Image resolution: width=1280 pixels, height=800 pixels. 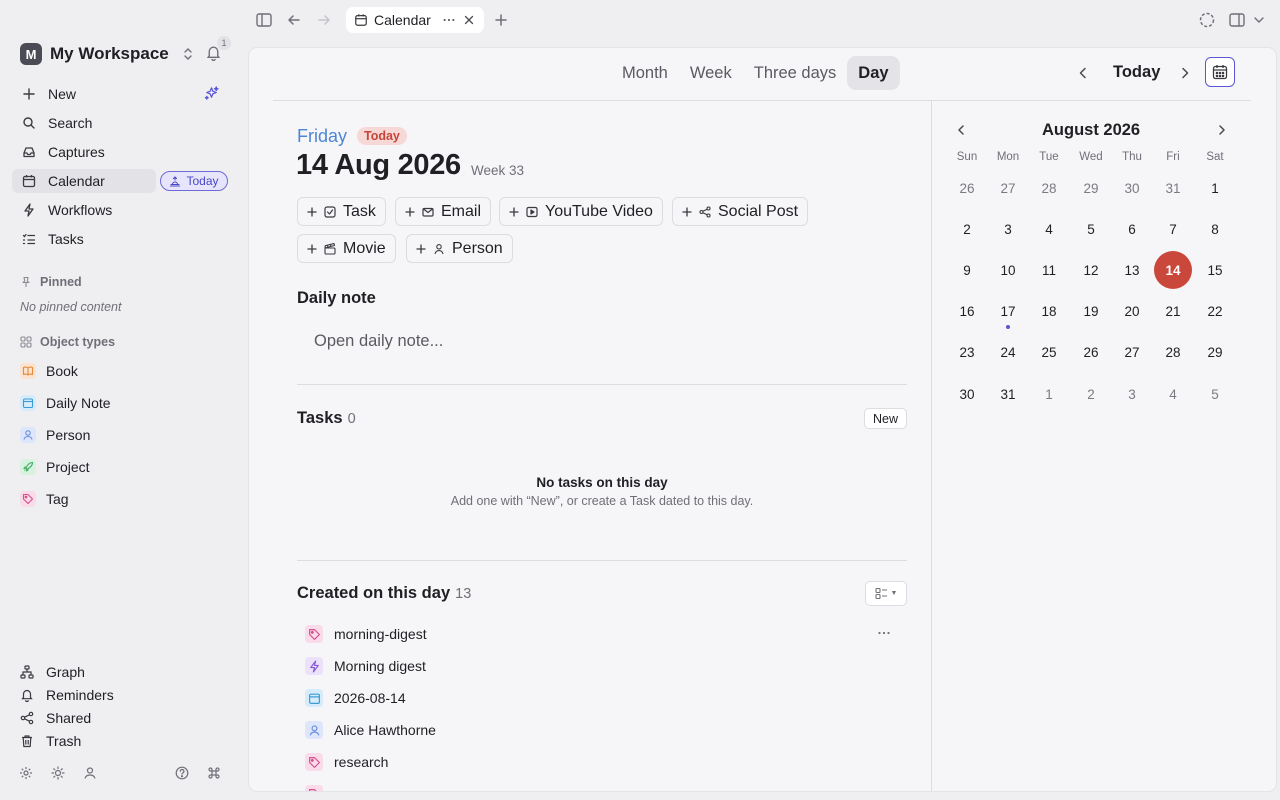 I want to click on mini-calendar-day: 10, so click(x=1008, y=270).